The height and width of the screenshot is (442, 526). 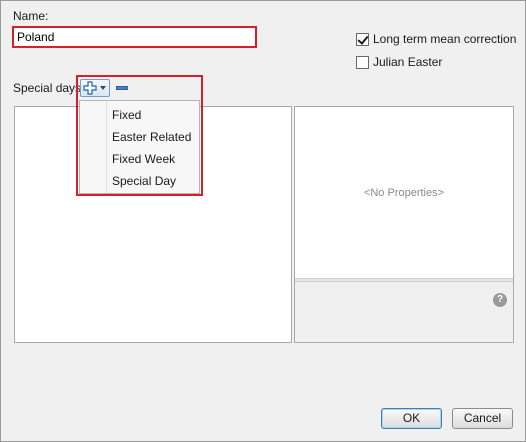 I want to click on name-input, so click(x=134, y=37).